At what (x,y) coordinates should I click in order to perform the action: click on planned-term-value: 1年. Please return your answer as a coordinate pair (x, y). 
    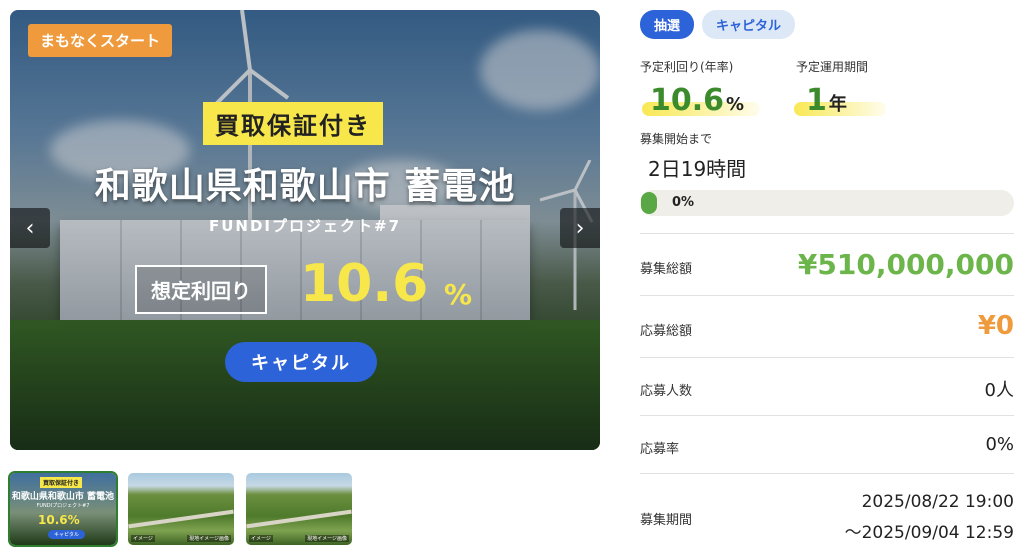
    Looking at the image, I should click on (826, 101).